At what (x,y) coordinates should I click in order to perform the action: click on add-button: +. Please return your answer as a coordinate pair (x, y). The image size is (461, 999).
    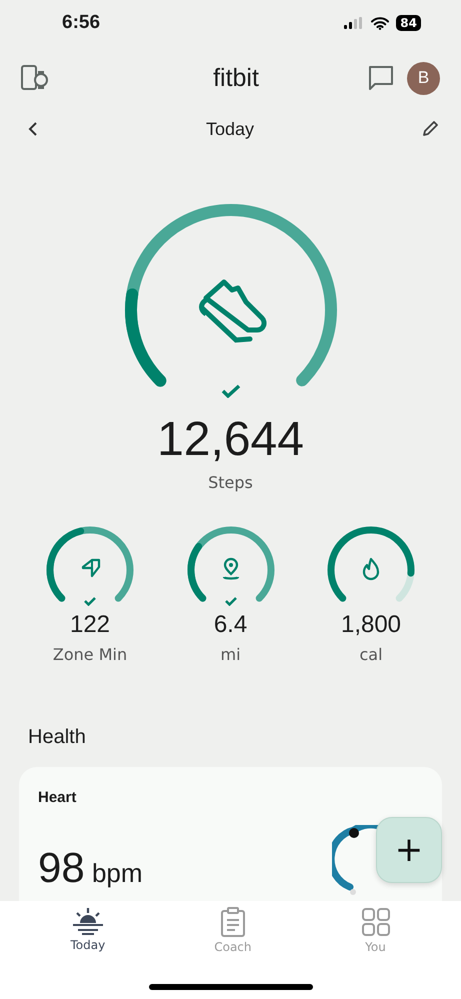
    Looking at the image, I should click on (409, 850).